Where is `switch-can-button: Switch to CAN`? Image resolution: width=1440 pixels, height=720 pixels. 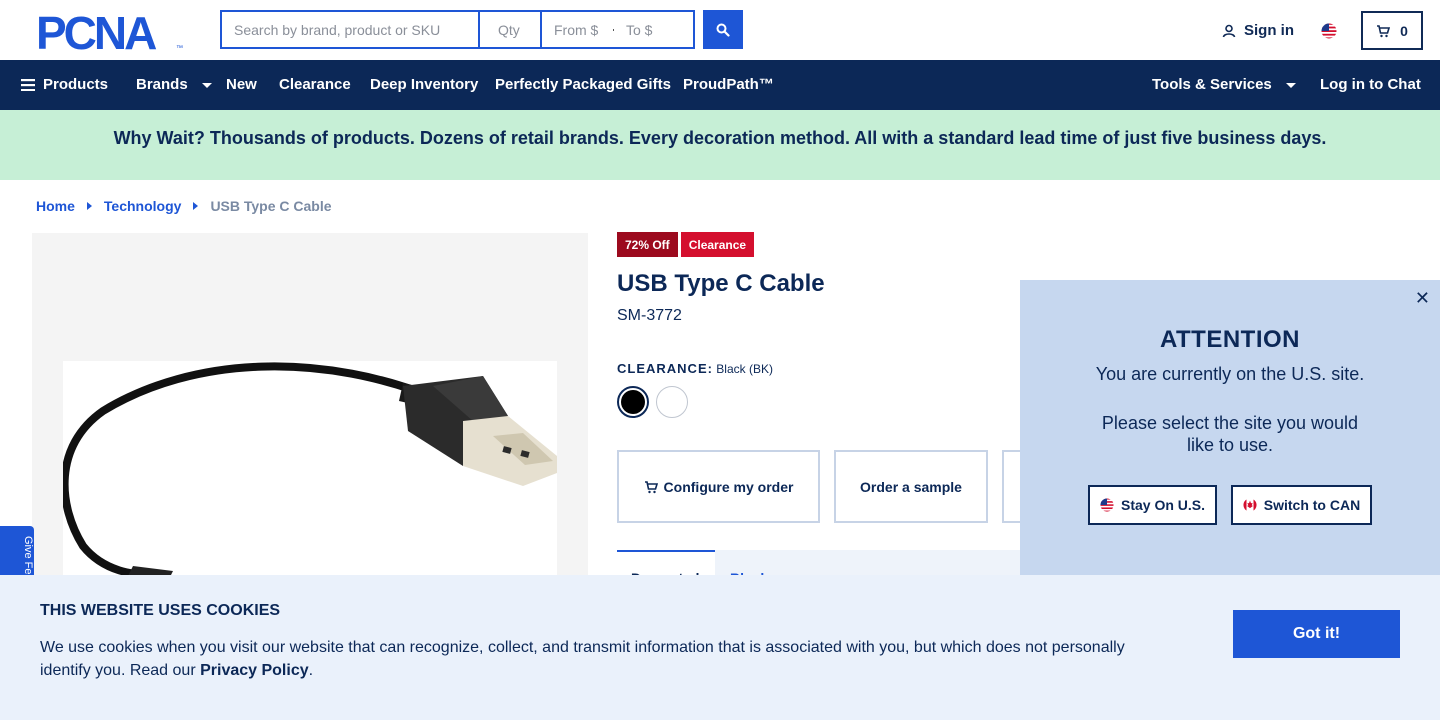
switch-can-button: Switch to CAN is located at coordinates (1301, 505).